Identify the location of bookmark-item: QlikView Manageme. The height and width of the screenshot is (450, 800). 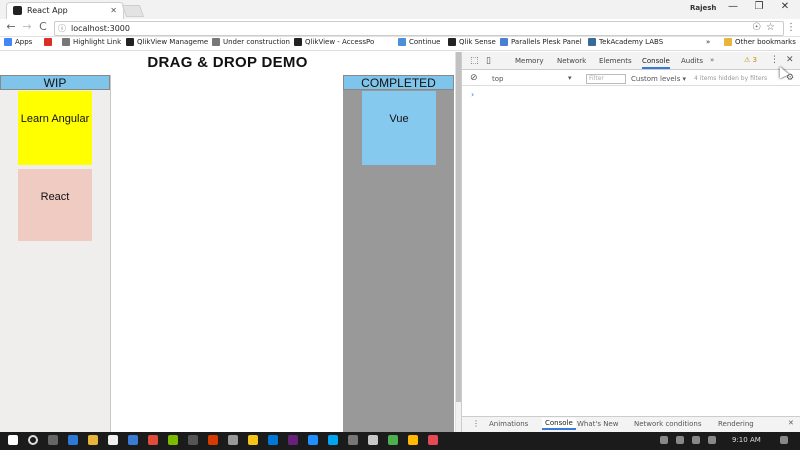
(167, 42).